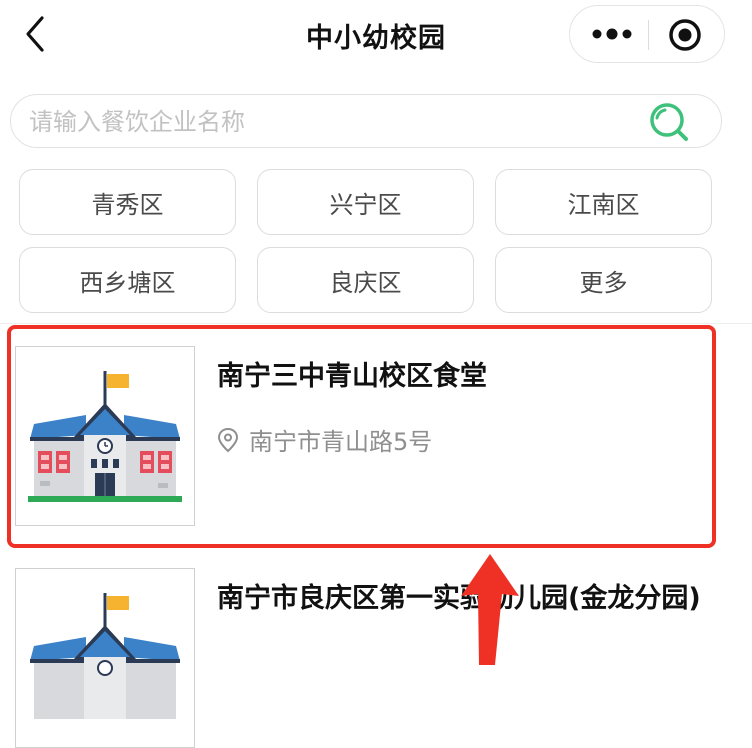 The width and height of the screenshot is (752, 748). Describe the element at coordinates (376, 36) in the screenshot. I see `top-nav-bar: 中小幼校园` at that location.